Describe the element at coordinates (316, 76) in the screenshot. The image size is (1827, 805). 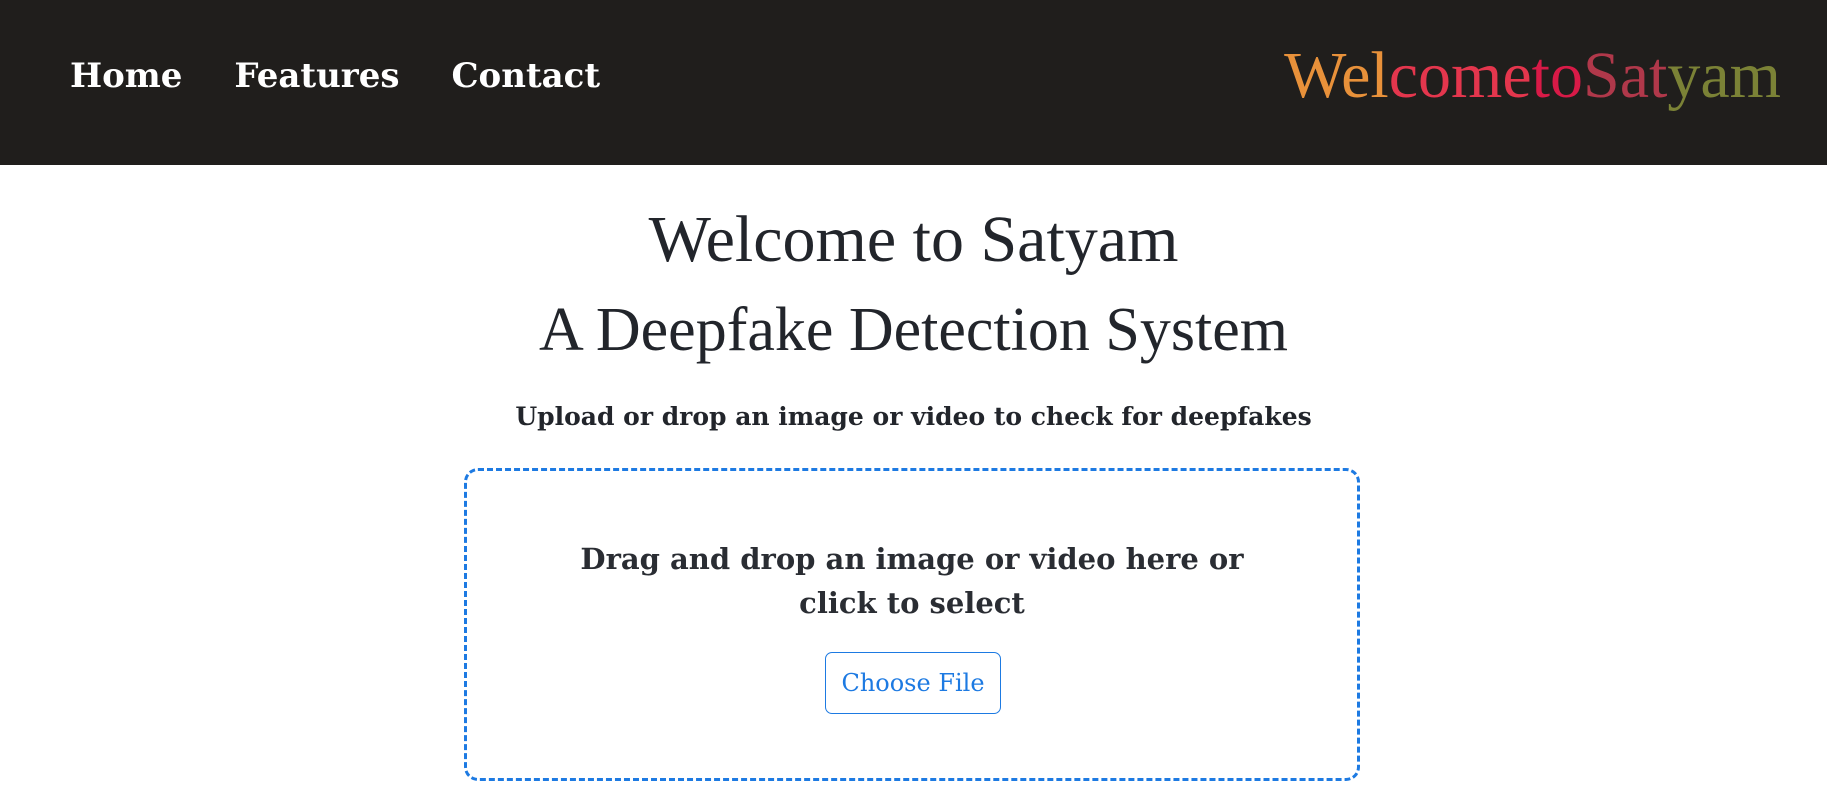
I see `nav-link-features: Features` at that location.